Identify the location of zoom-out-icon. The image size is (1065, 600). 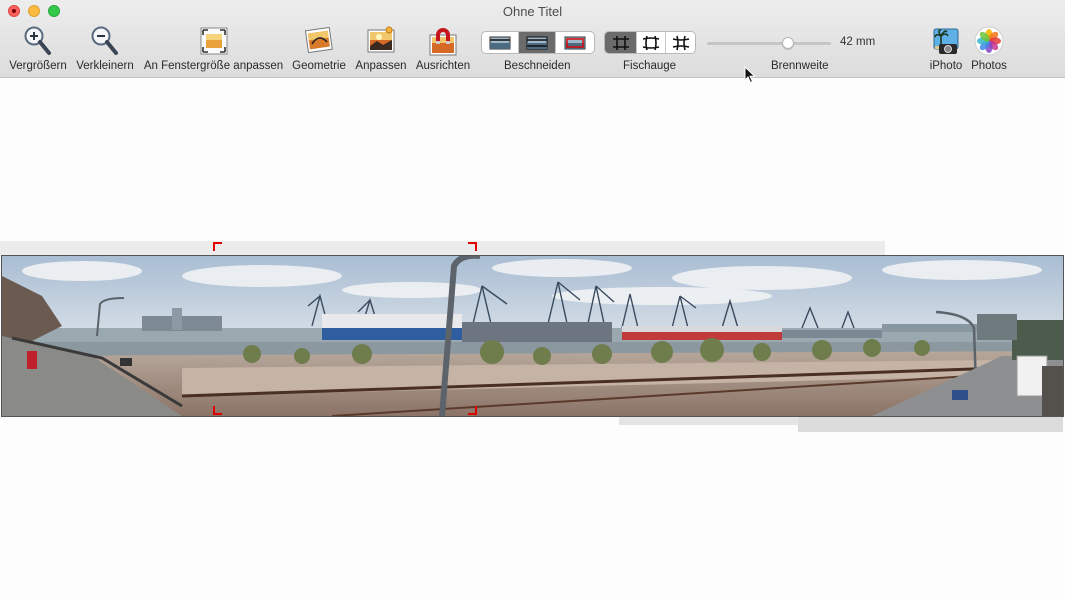
(105, 41).